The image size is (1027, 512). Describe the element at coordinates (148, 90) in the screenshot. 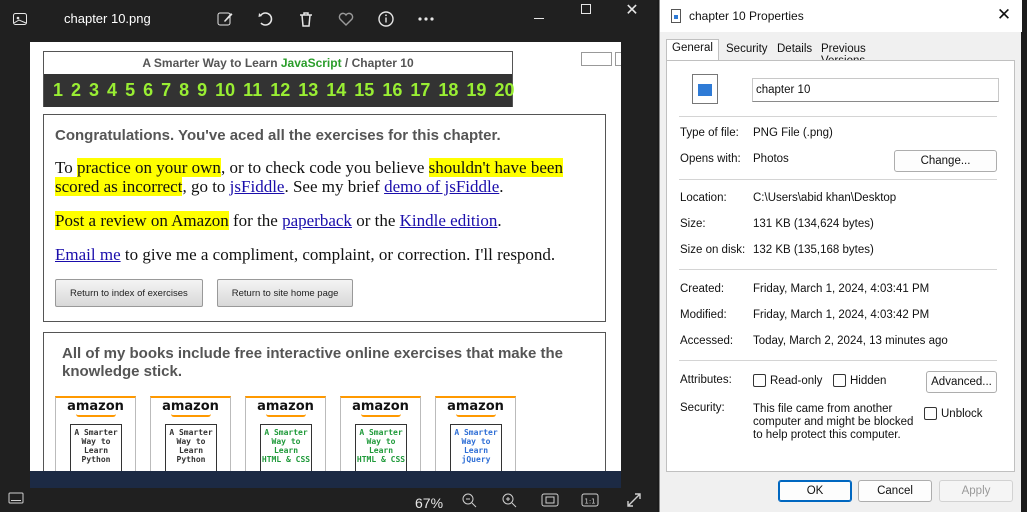

I see `chapter-link-6: 6` at that location.